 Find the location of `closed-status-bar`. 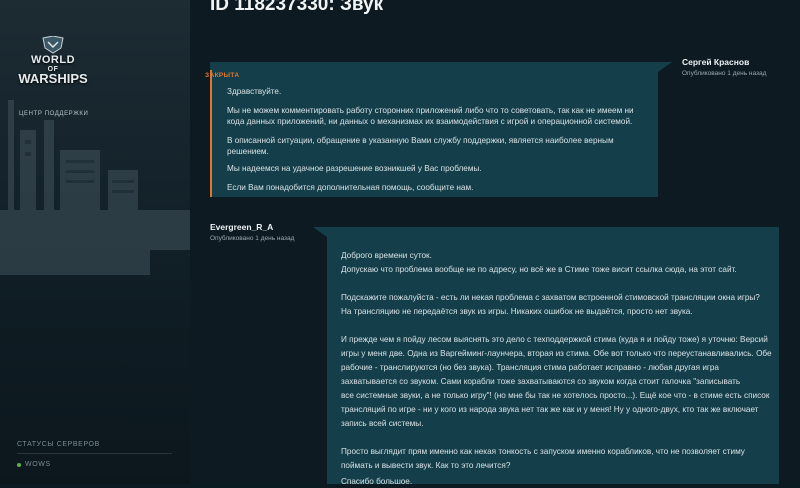

closed-status-bar is located at coordinates (211, 133).